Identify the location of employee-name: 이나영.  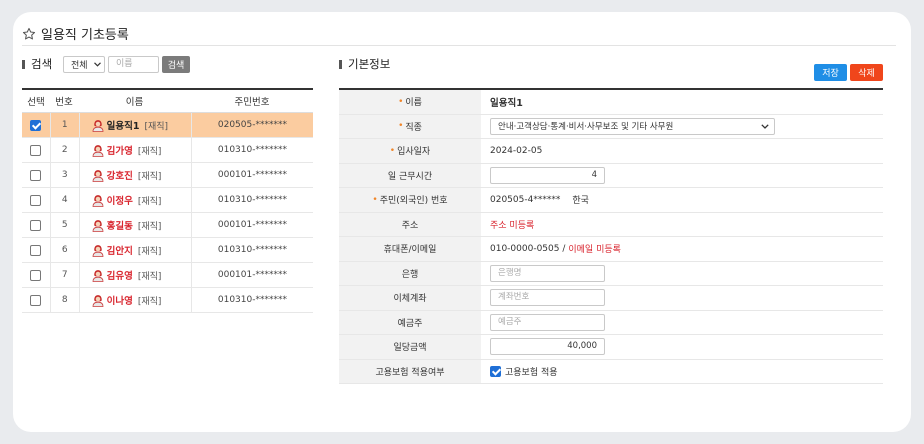
(119, 301).